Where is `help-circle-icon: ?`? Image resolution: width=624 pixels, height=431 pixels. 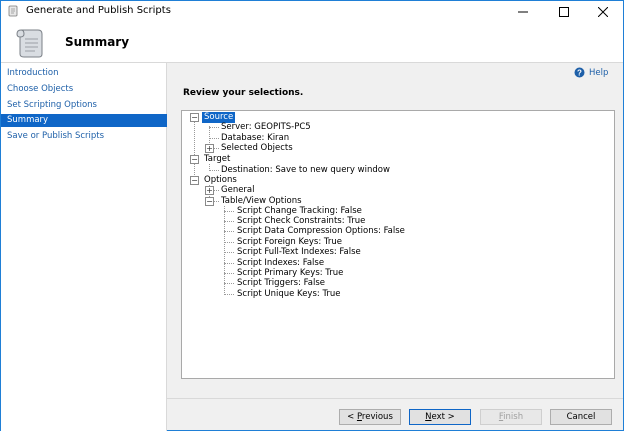 help-circle-icon: ? is located at coordinates (579, 72).